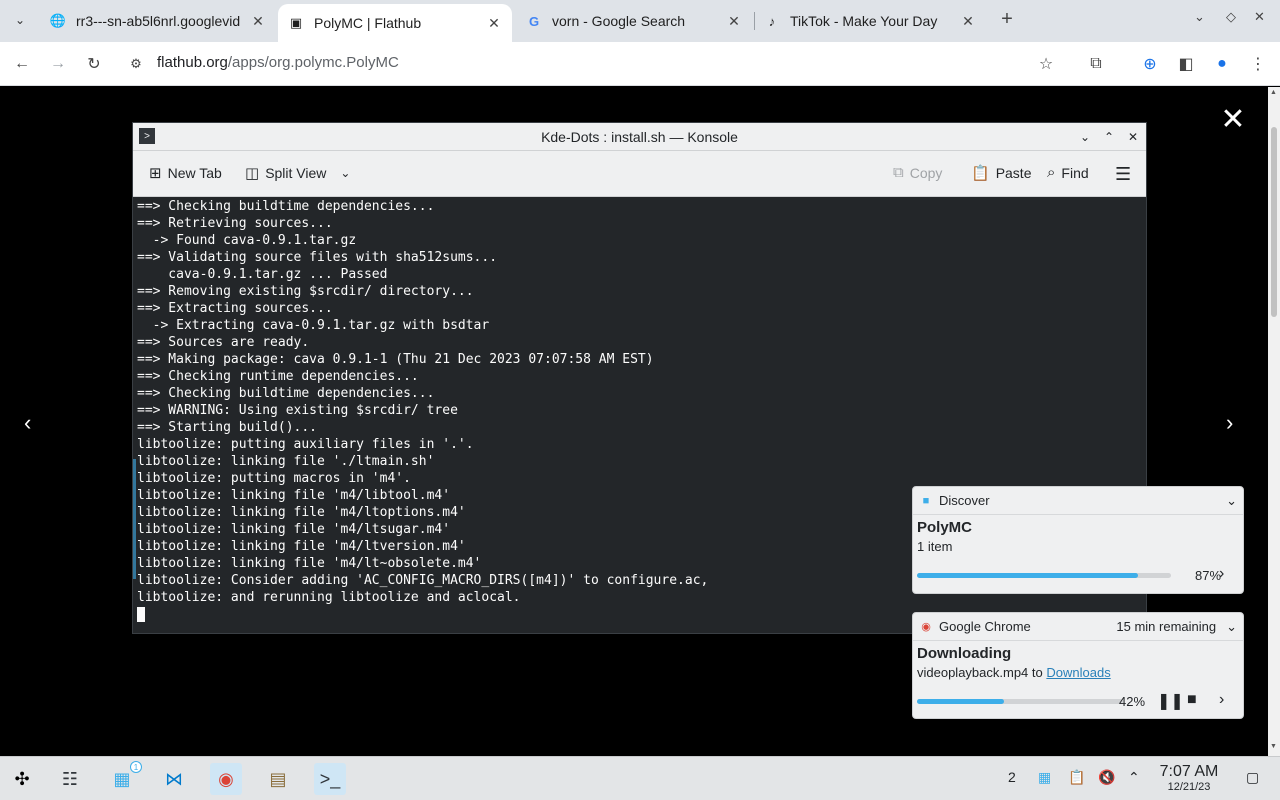 The width and height of the screenshot is (1280, 800). What do you see at coordinates (368, 23) in the screenshot?
I see `tab-title: PolyMC | Flathub` at bounding box center [368, 23].